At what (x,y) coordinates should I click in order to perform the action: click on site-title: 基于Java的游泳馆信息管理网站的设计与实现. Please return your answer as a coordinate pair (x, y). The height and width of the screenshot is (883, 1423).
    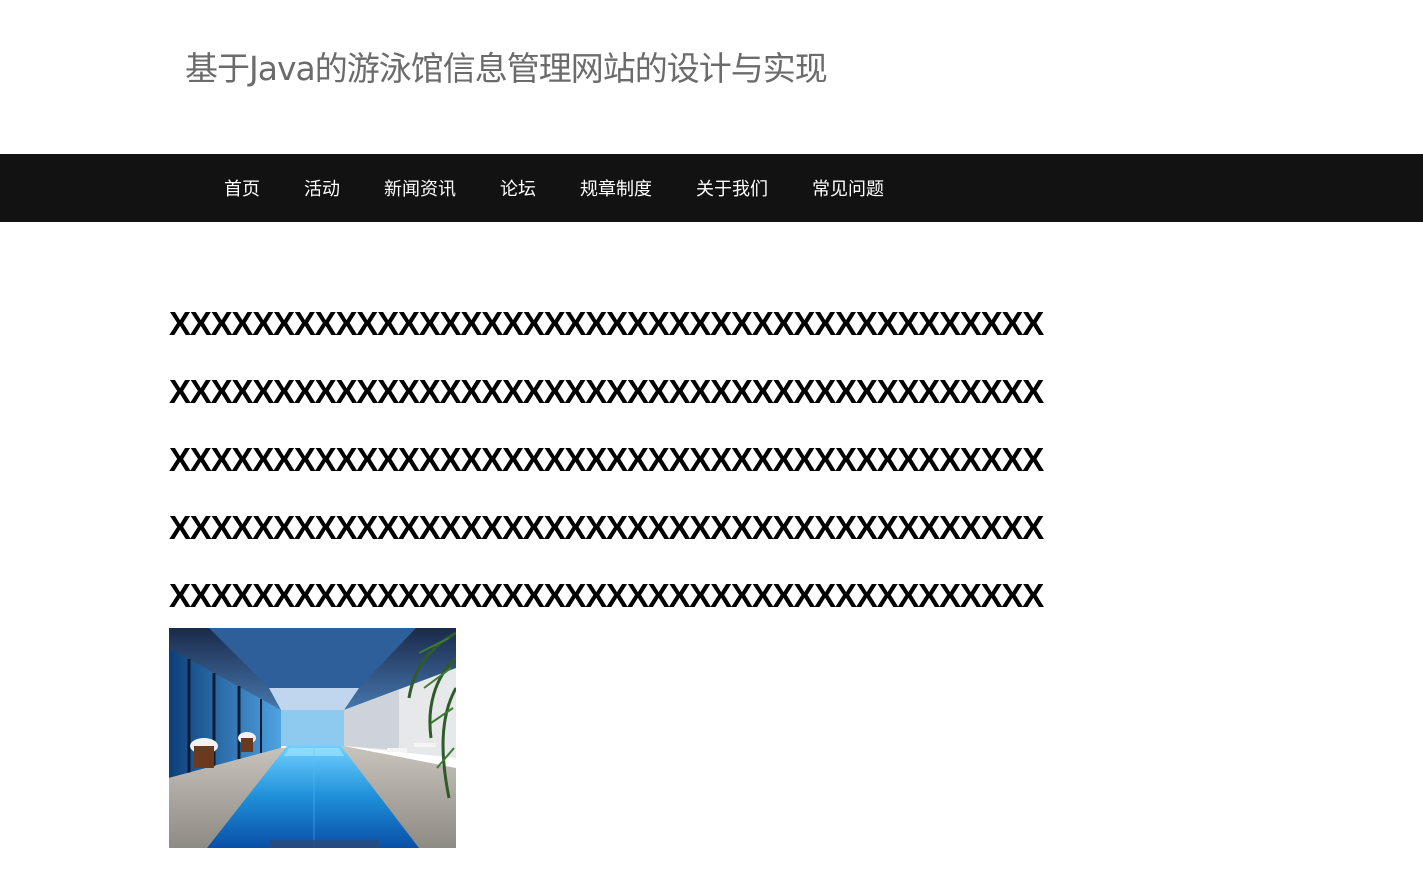
    Looking at the image, I should click on (506, 66).